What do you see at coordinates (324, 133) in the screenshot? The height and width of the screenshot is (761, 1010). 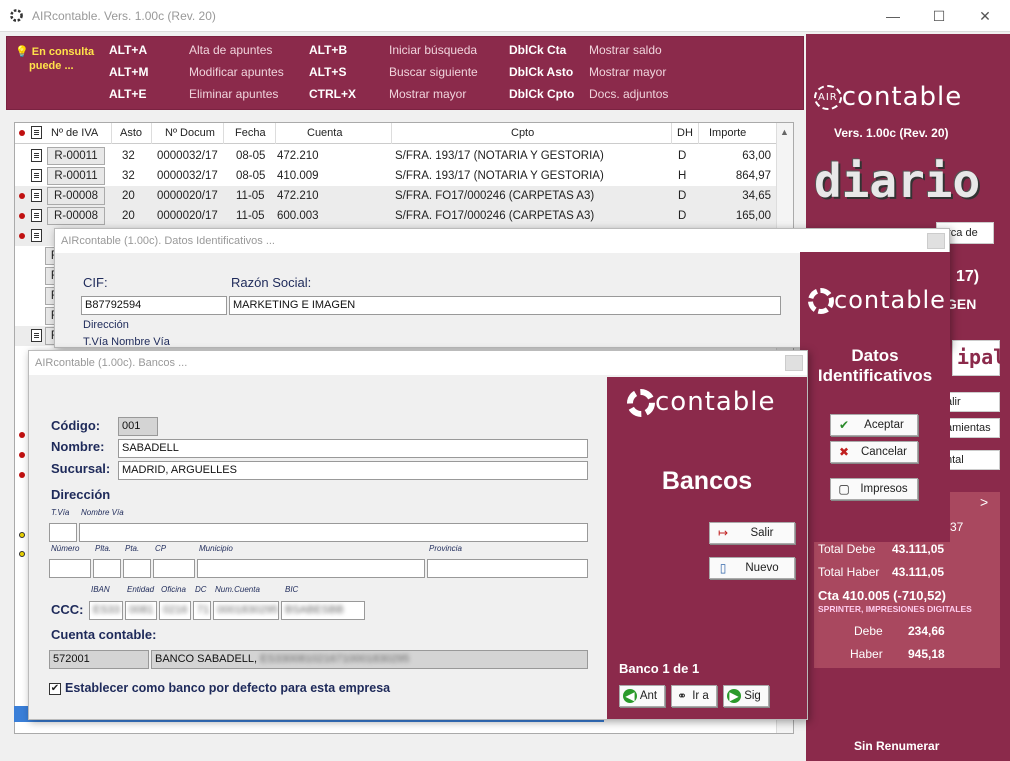 I see `col-header: Cuenta` at bounding box center [324, 133].